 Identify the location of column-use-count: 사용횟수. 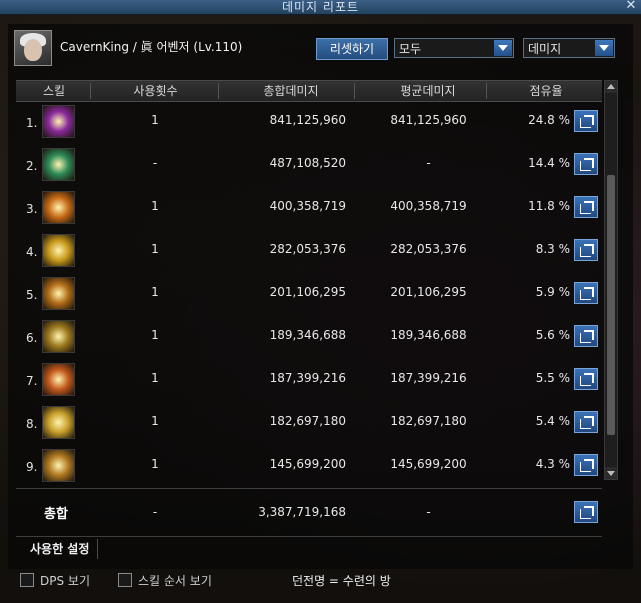
(155, 91).